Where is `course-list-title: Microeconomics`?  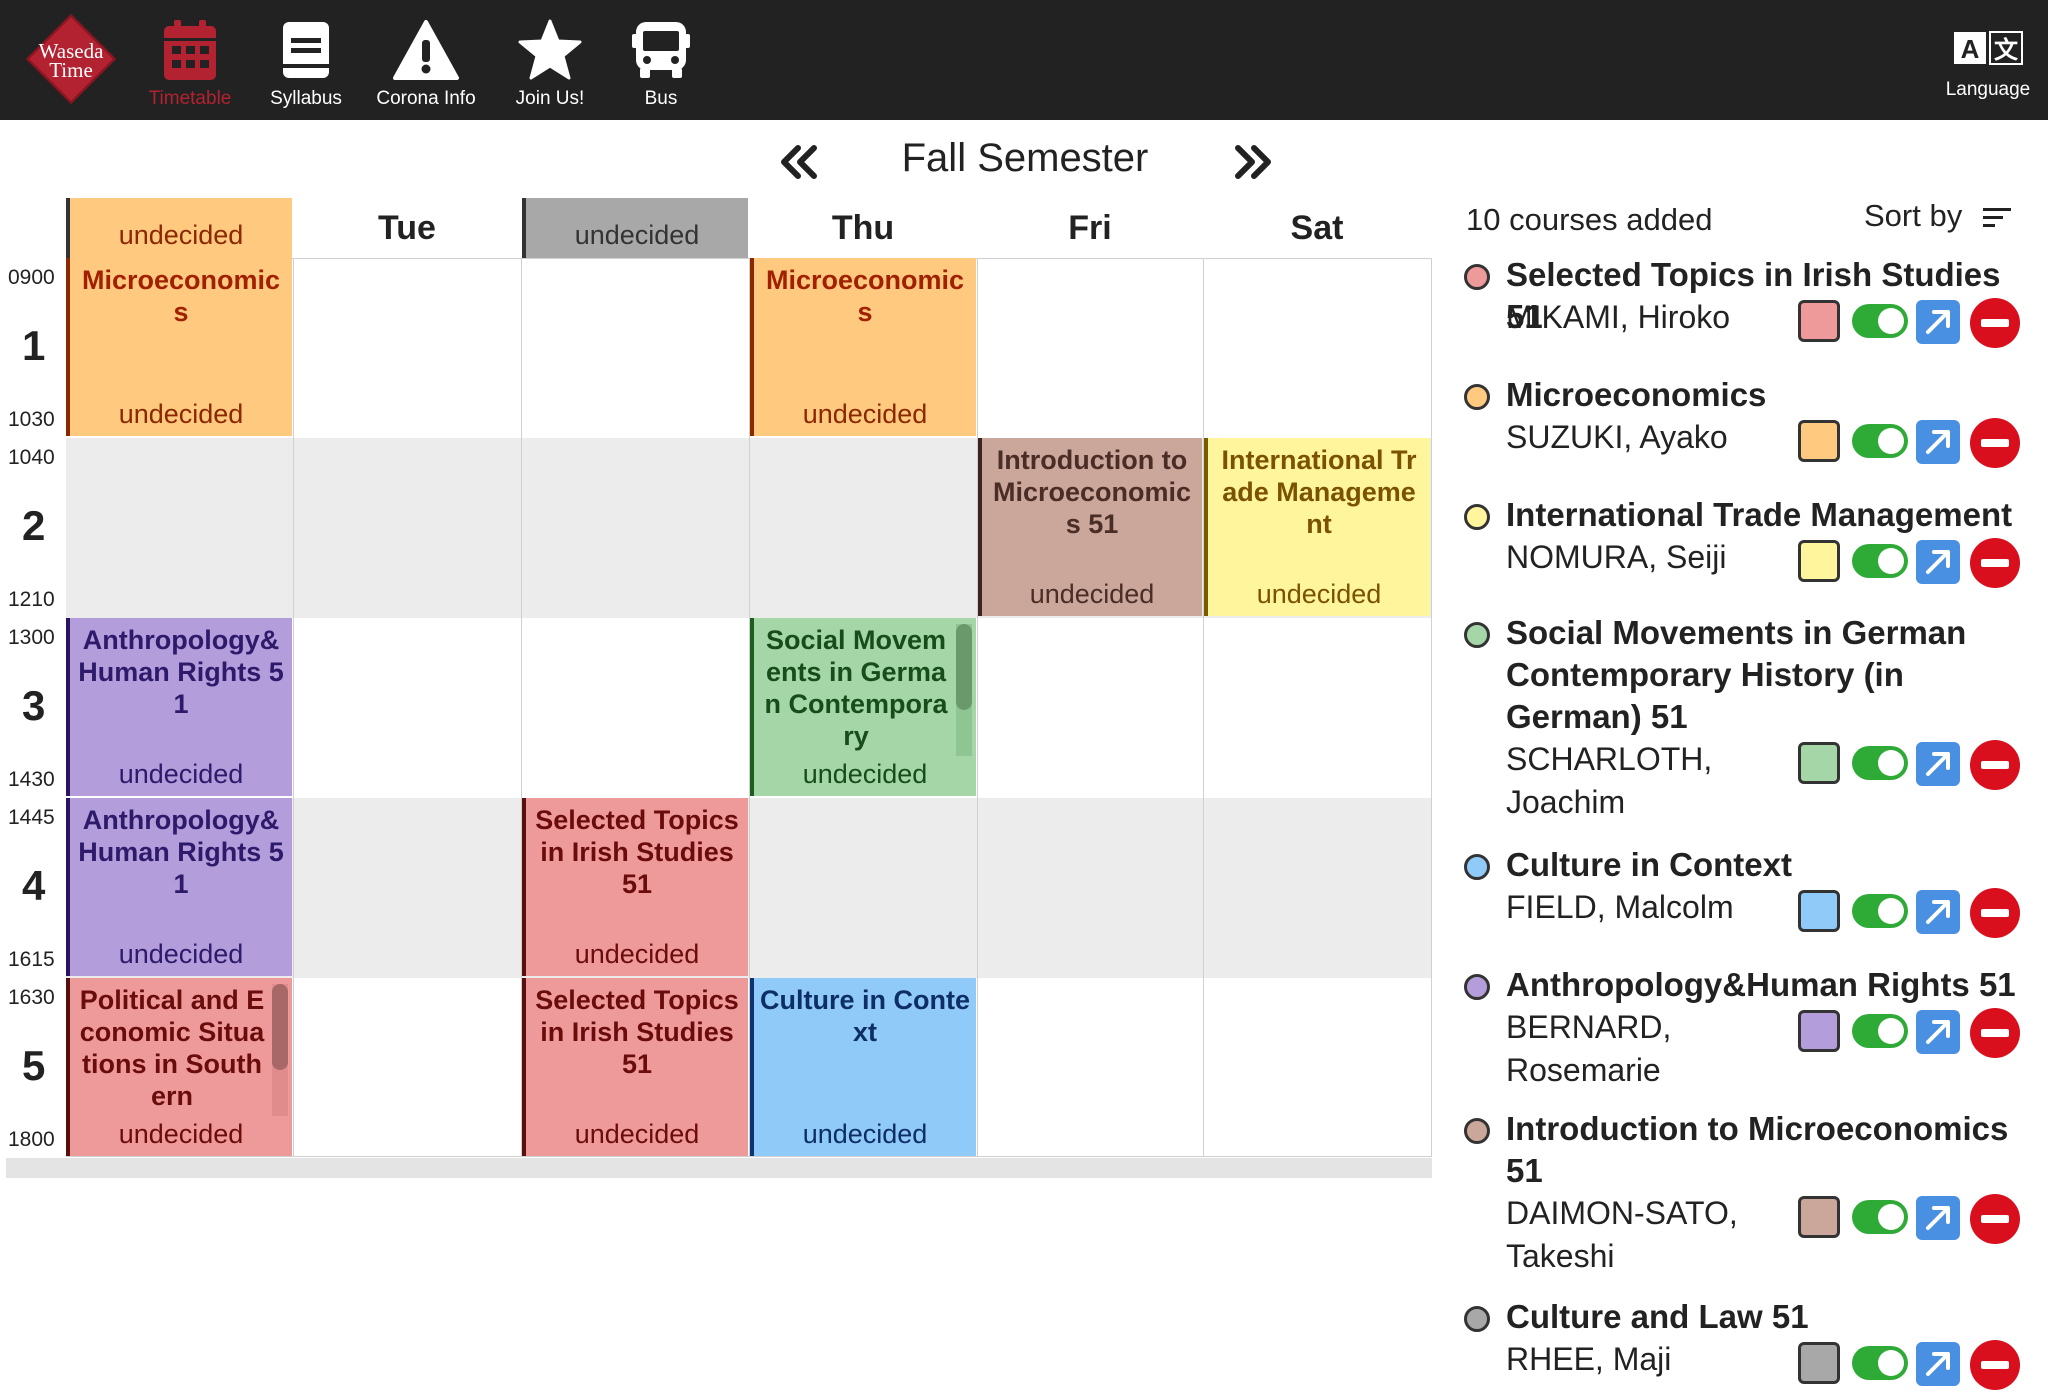 course-list-title: Microeconomics is located at coordinates (1766, 395).